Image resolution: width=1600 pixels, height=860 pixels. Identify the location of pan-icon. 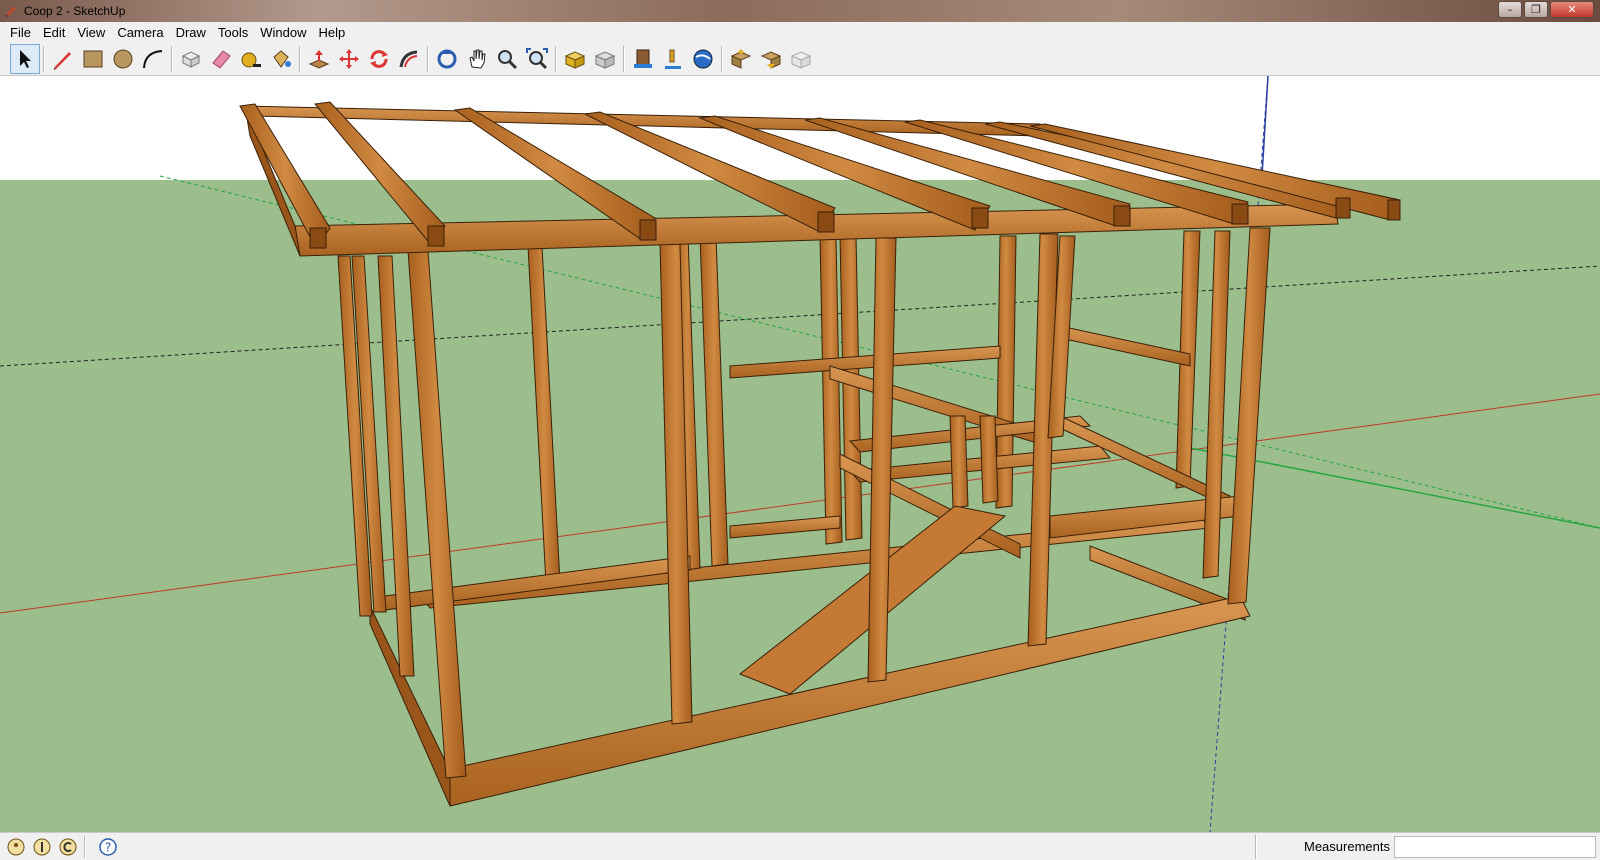
(477, 59).